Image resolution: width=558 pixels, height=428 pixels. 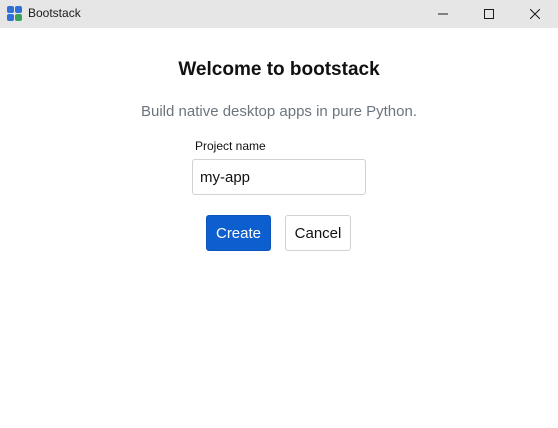 I want to click on bootstack-logo-icon, so click(x=14, y=13).